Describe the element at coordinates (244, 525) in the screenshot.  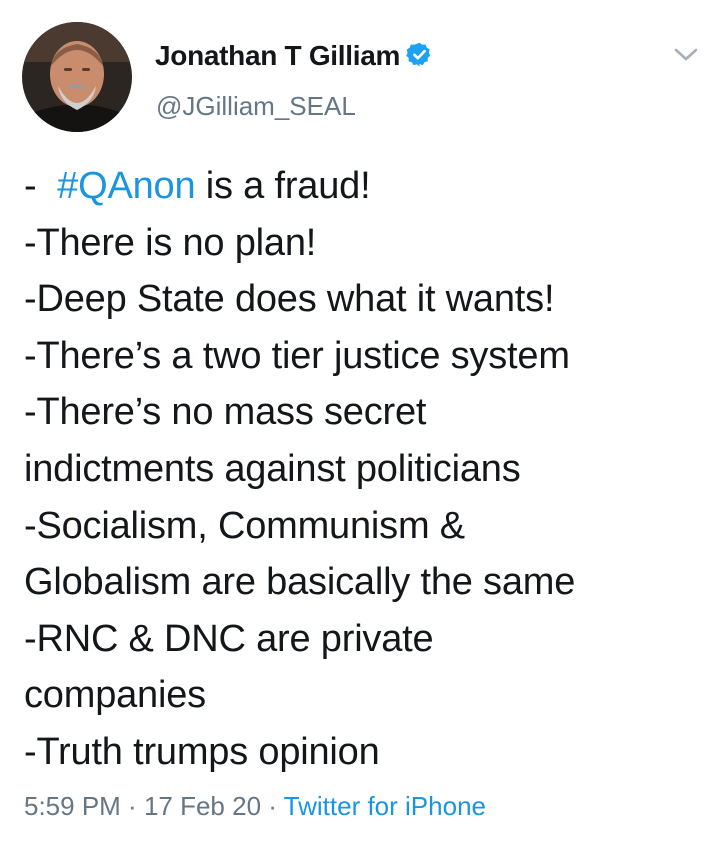
I see `tweet-line: -Socialism, Communism &` at that location.